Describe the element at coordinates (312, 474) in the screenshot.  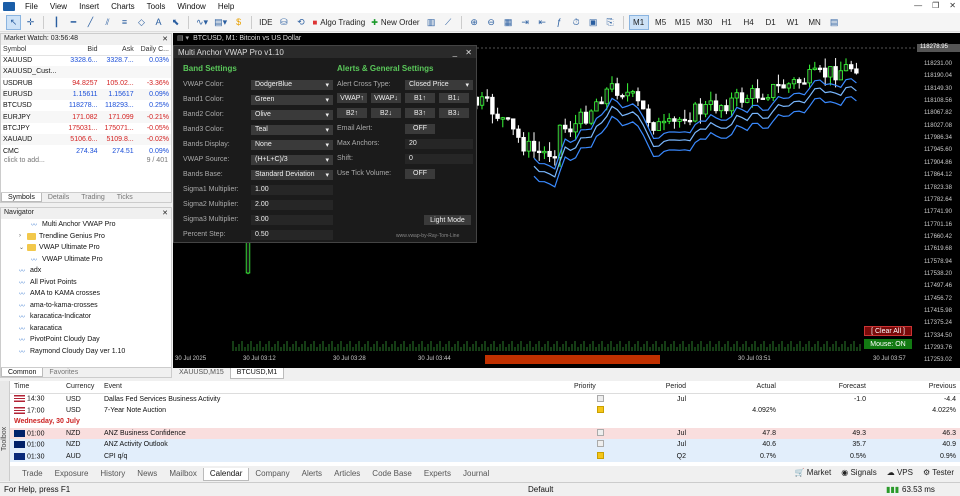
I see `toolbox-tab: Alerts` at that location.